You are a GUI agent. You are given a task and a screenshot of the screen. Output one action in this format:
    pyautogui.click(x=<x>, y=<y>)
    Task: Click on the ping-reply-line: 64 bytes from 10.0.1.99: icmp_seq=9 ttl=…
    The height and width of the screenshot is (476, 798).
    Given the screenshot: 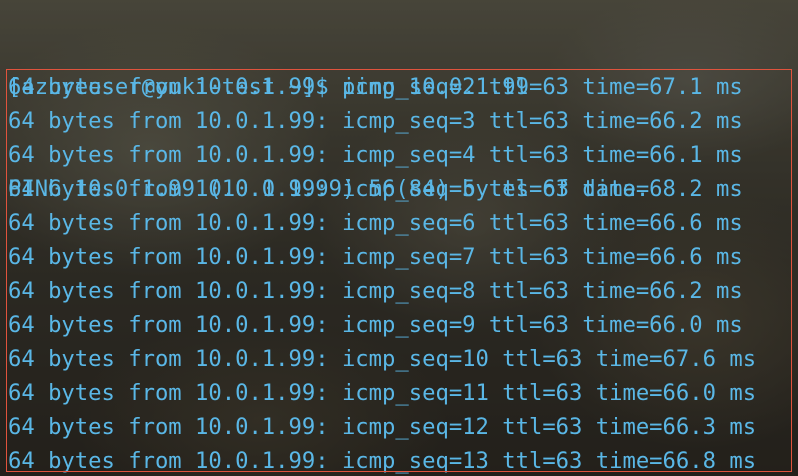 What is the action you would take?
    pyautogui.click(x=375, y=325)
    